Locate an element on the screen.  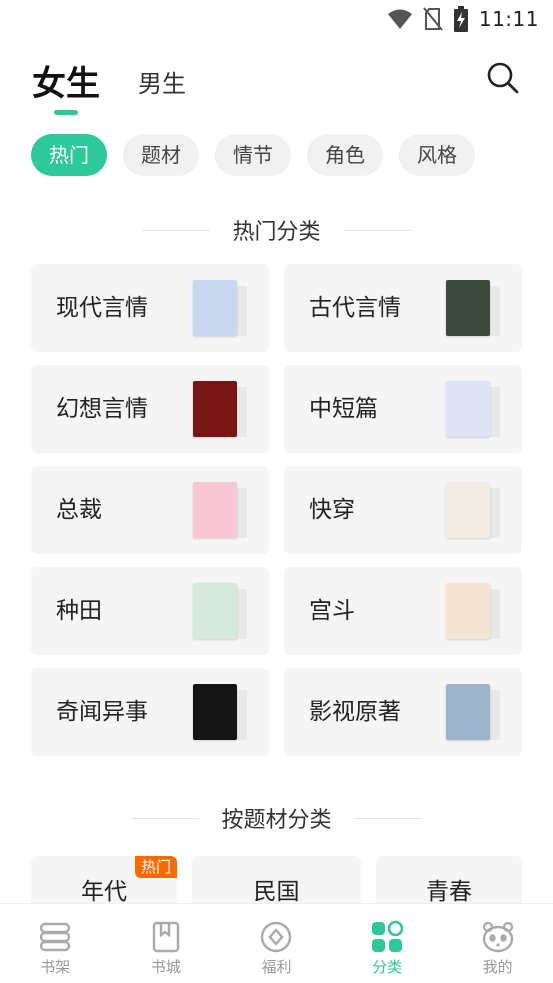
panda-icon is located at coordinates (497, 937).